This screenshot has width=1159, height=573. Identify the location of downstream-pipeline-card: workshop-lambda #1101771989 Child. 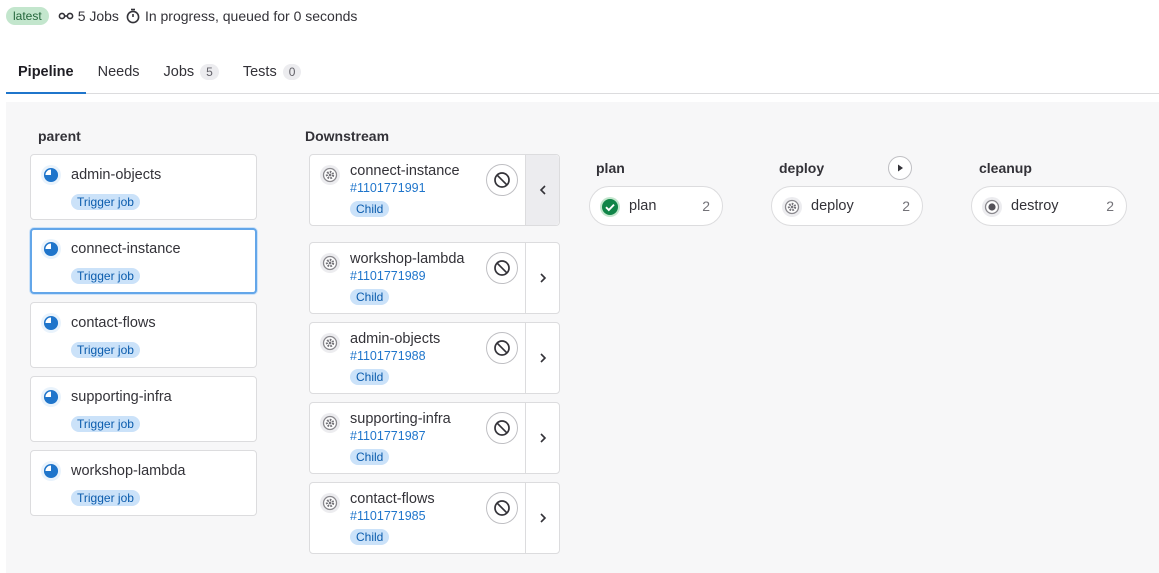
(434, 278).